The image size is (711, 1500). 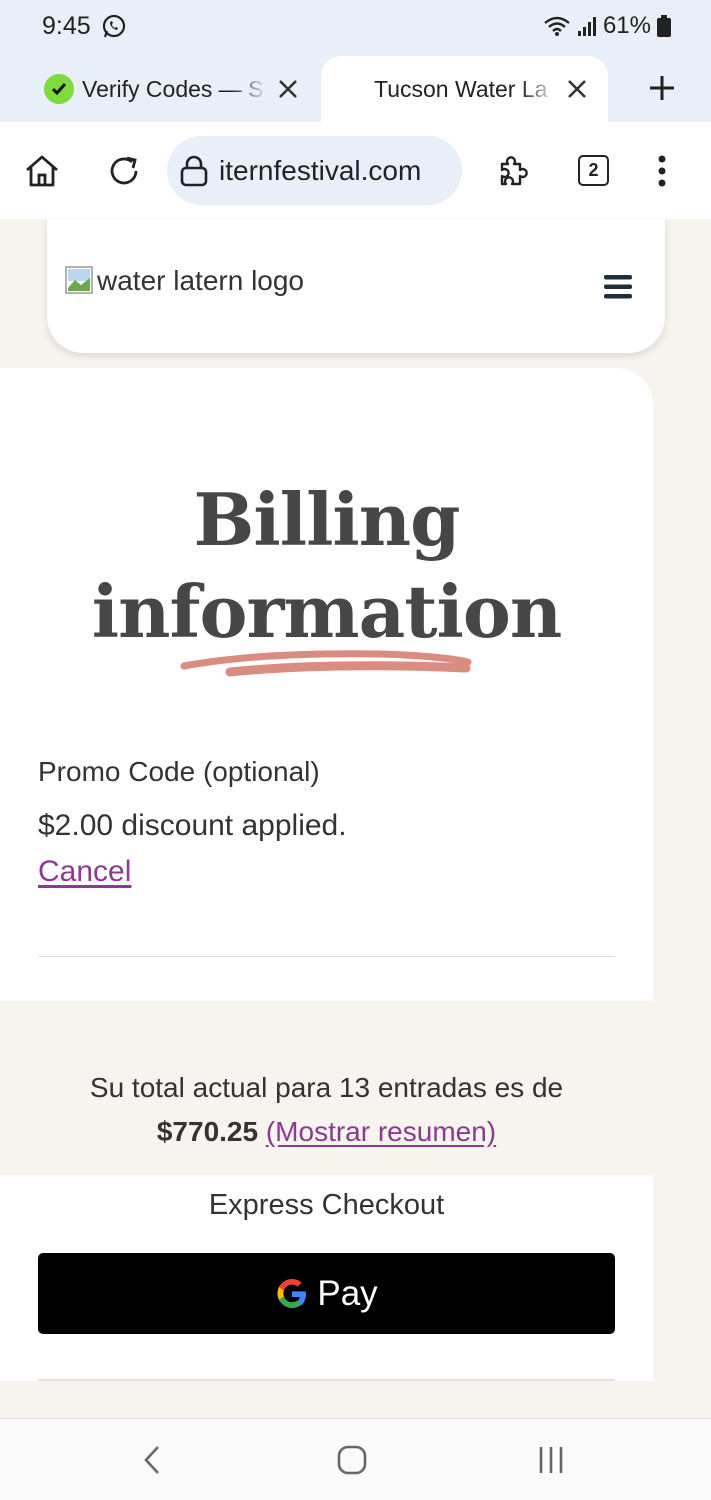 I want to click on google-pay-button: Pay, so click(x=326, y=1293).